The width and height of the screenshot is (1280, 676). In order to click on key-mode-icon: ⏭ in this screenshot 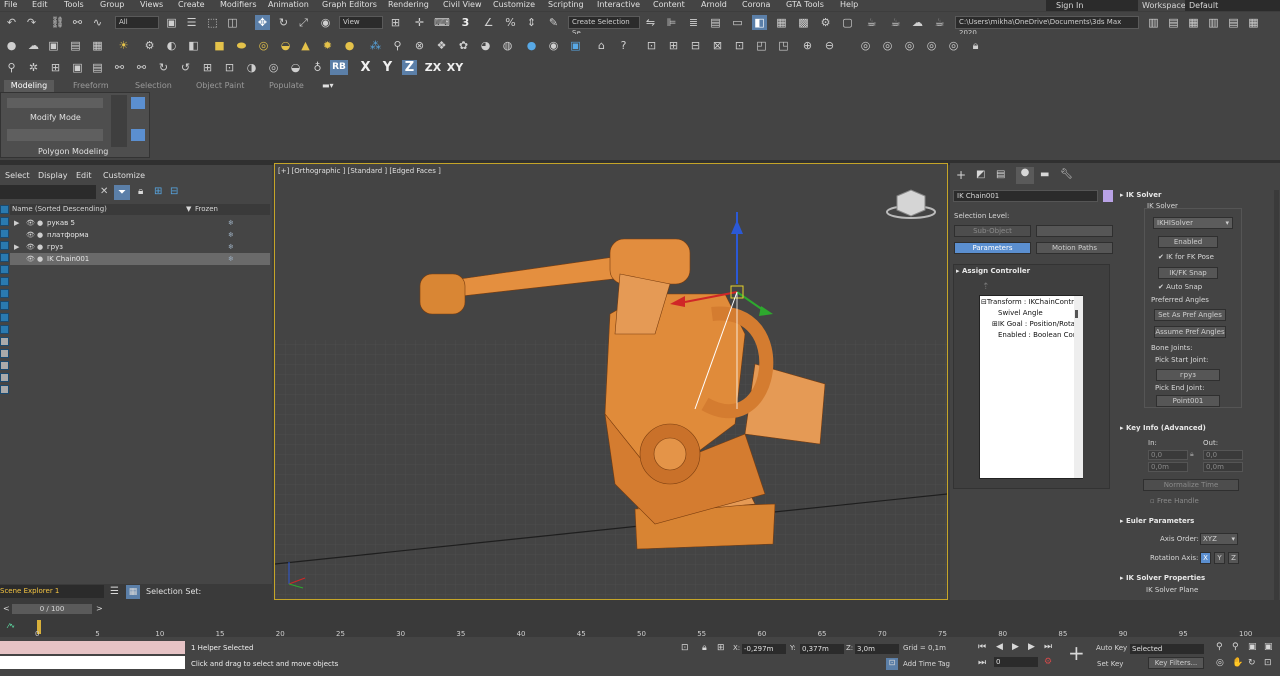, I will do `click(982, 663)`.